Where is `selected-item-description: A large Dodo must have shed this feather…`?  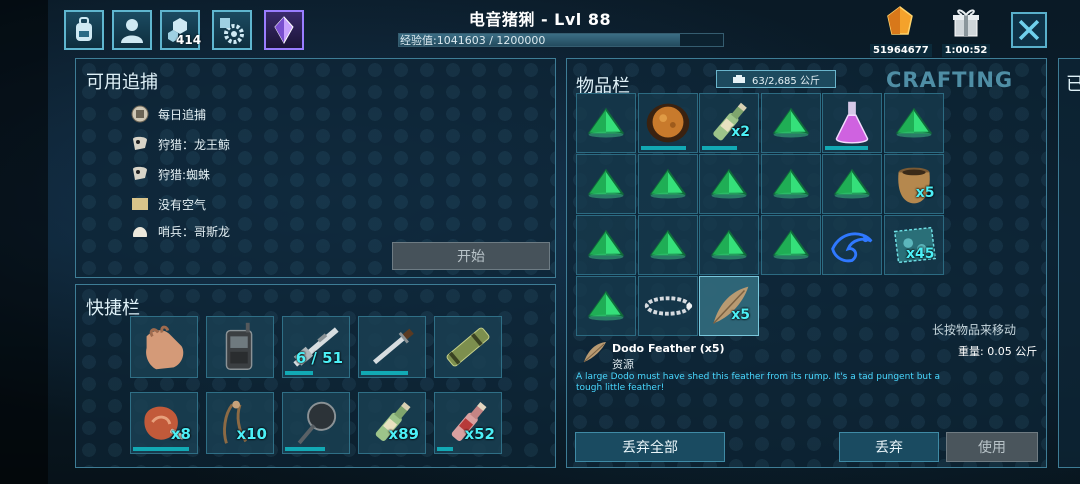 selected-item-description: A large Dodo must have shed this feather… is located at coordinates (758, 382).